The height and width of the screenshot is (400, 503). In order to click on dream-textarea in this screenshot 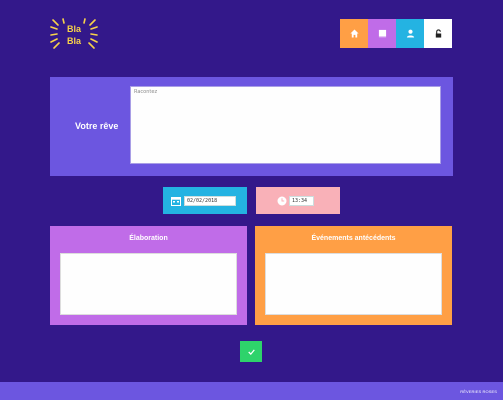, I will do `click(285, 125)`.